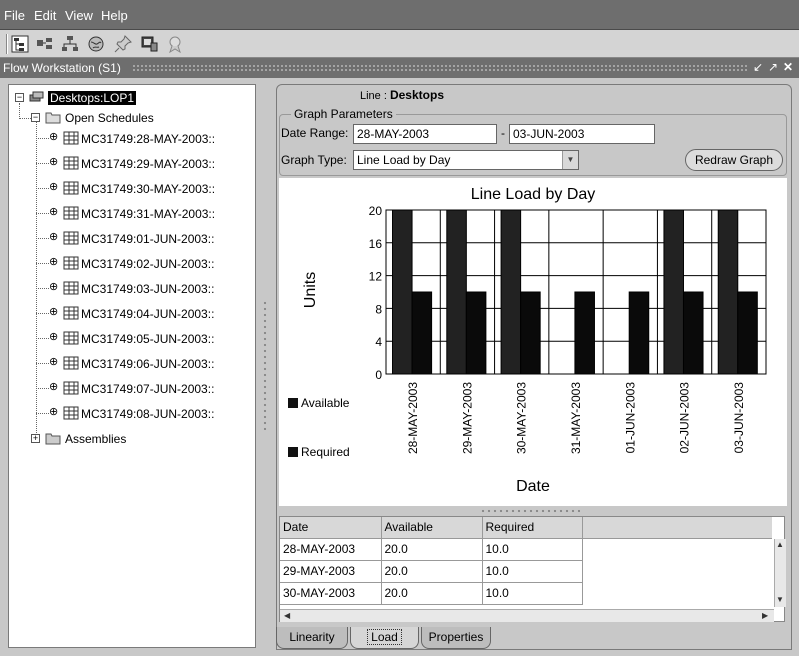  Describe the element at coordinates (527, 615) in the screenshot. I see `table-horizontal-scrollbar: ◀ ▶` at that location.